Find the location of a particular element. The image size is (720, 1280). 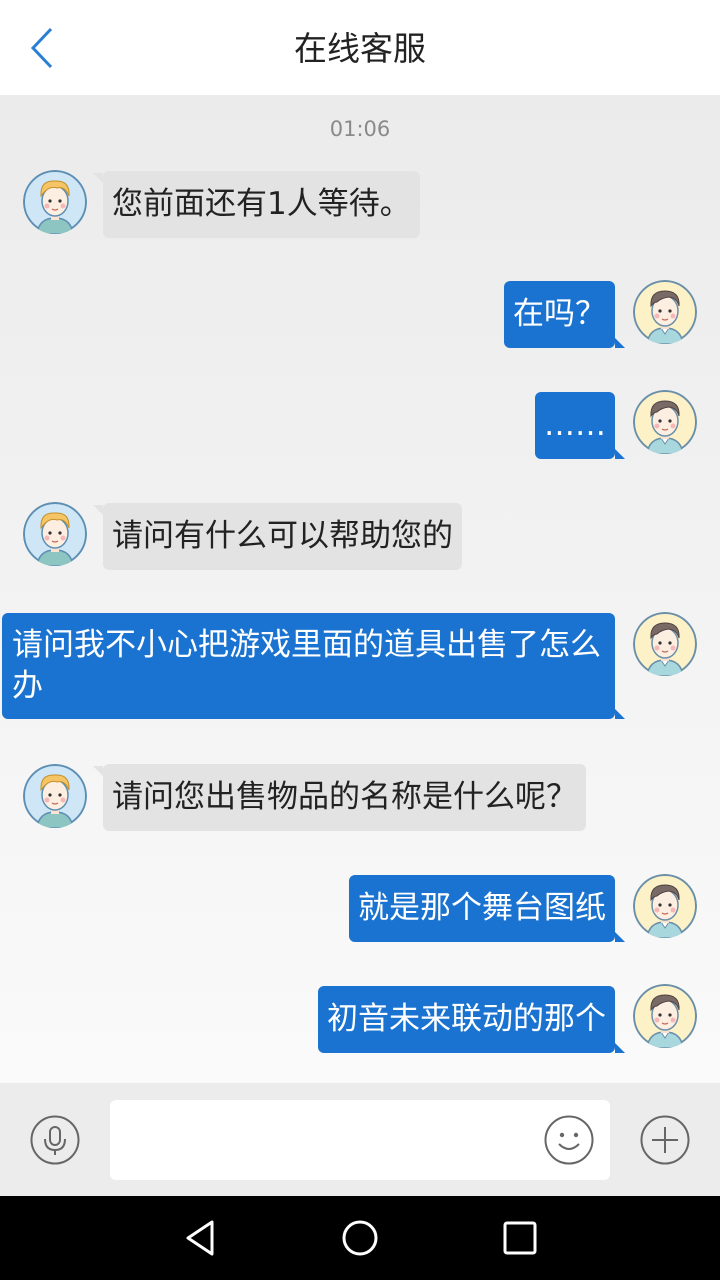

header: 在线客服 is located at coordinates (360, 47).